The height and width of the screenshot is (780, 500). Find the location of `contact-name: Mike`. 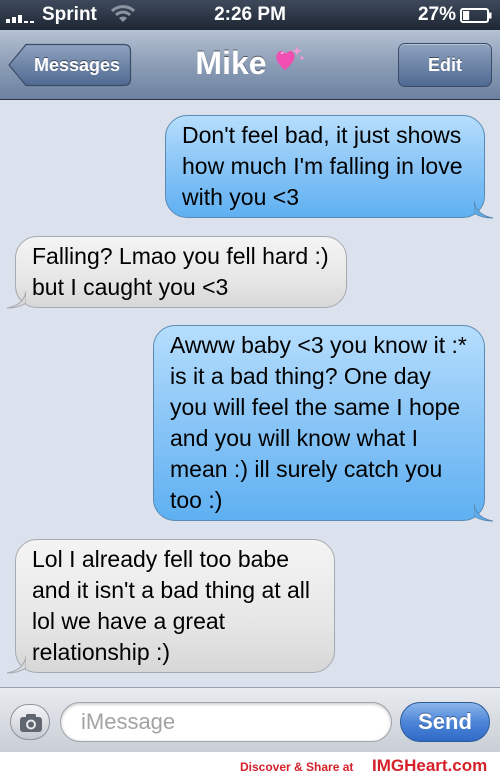

contact-name: Mike is located at coordinates (231, 63).